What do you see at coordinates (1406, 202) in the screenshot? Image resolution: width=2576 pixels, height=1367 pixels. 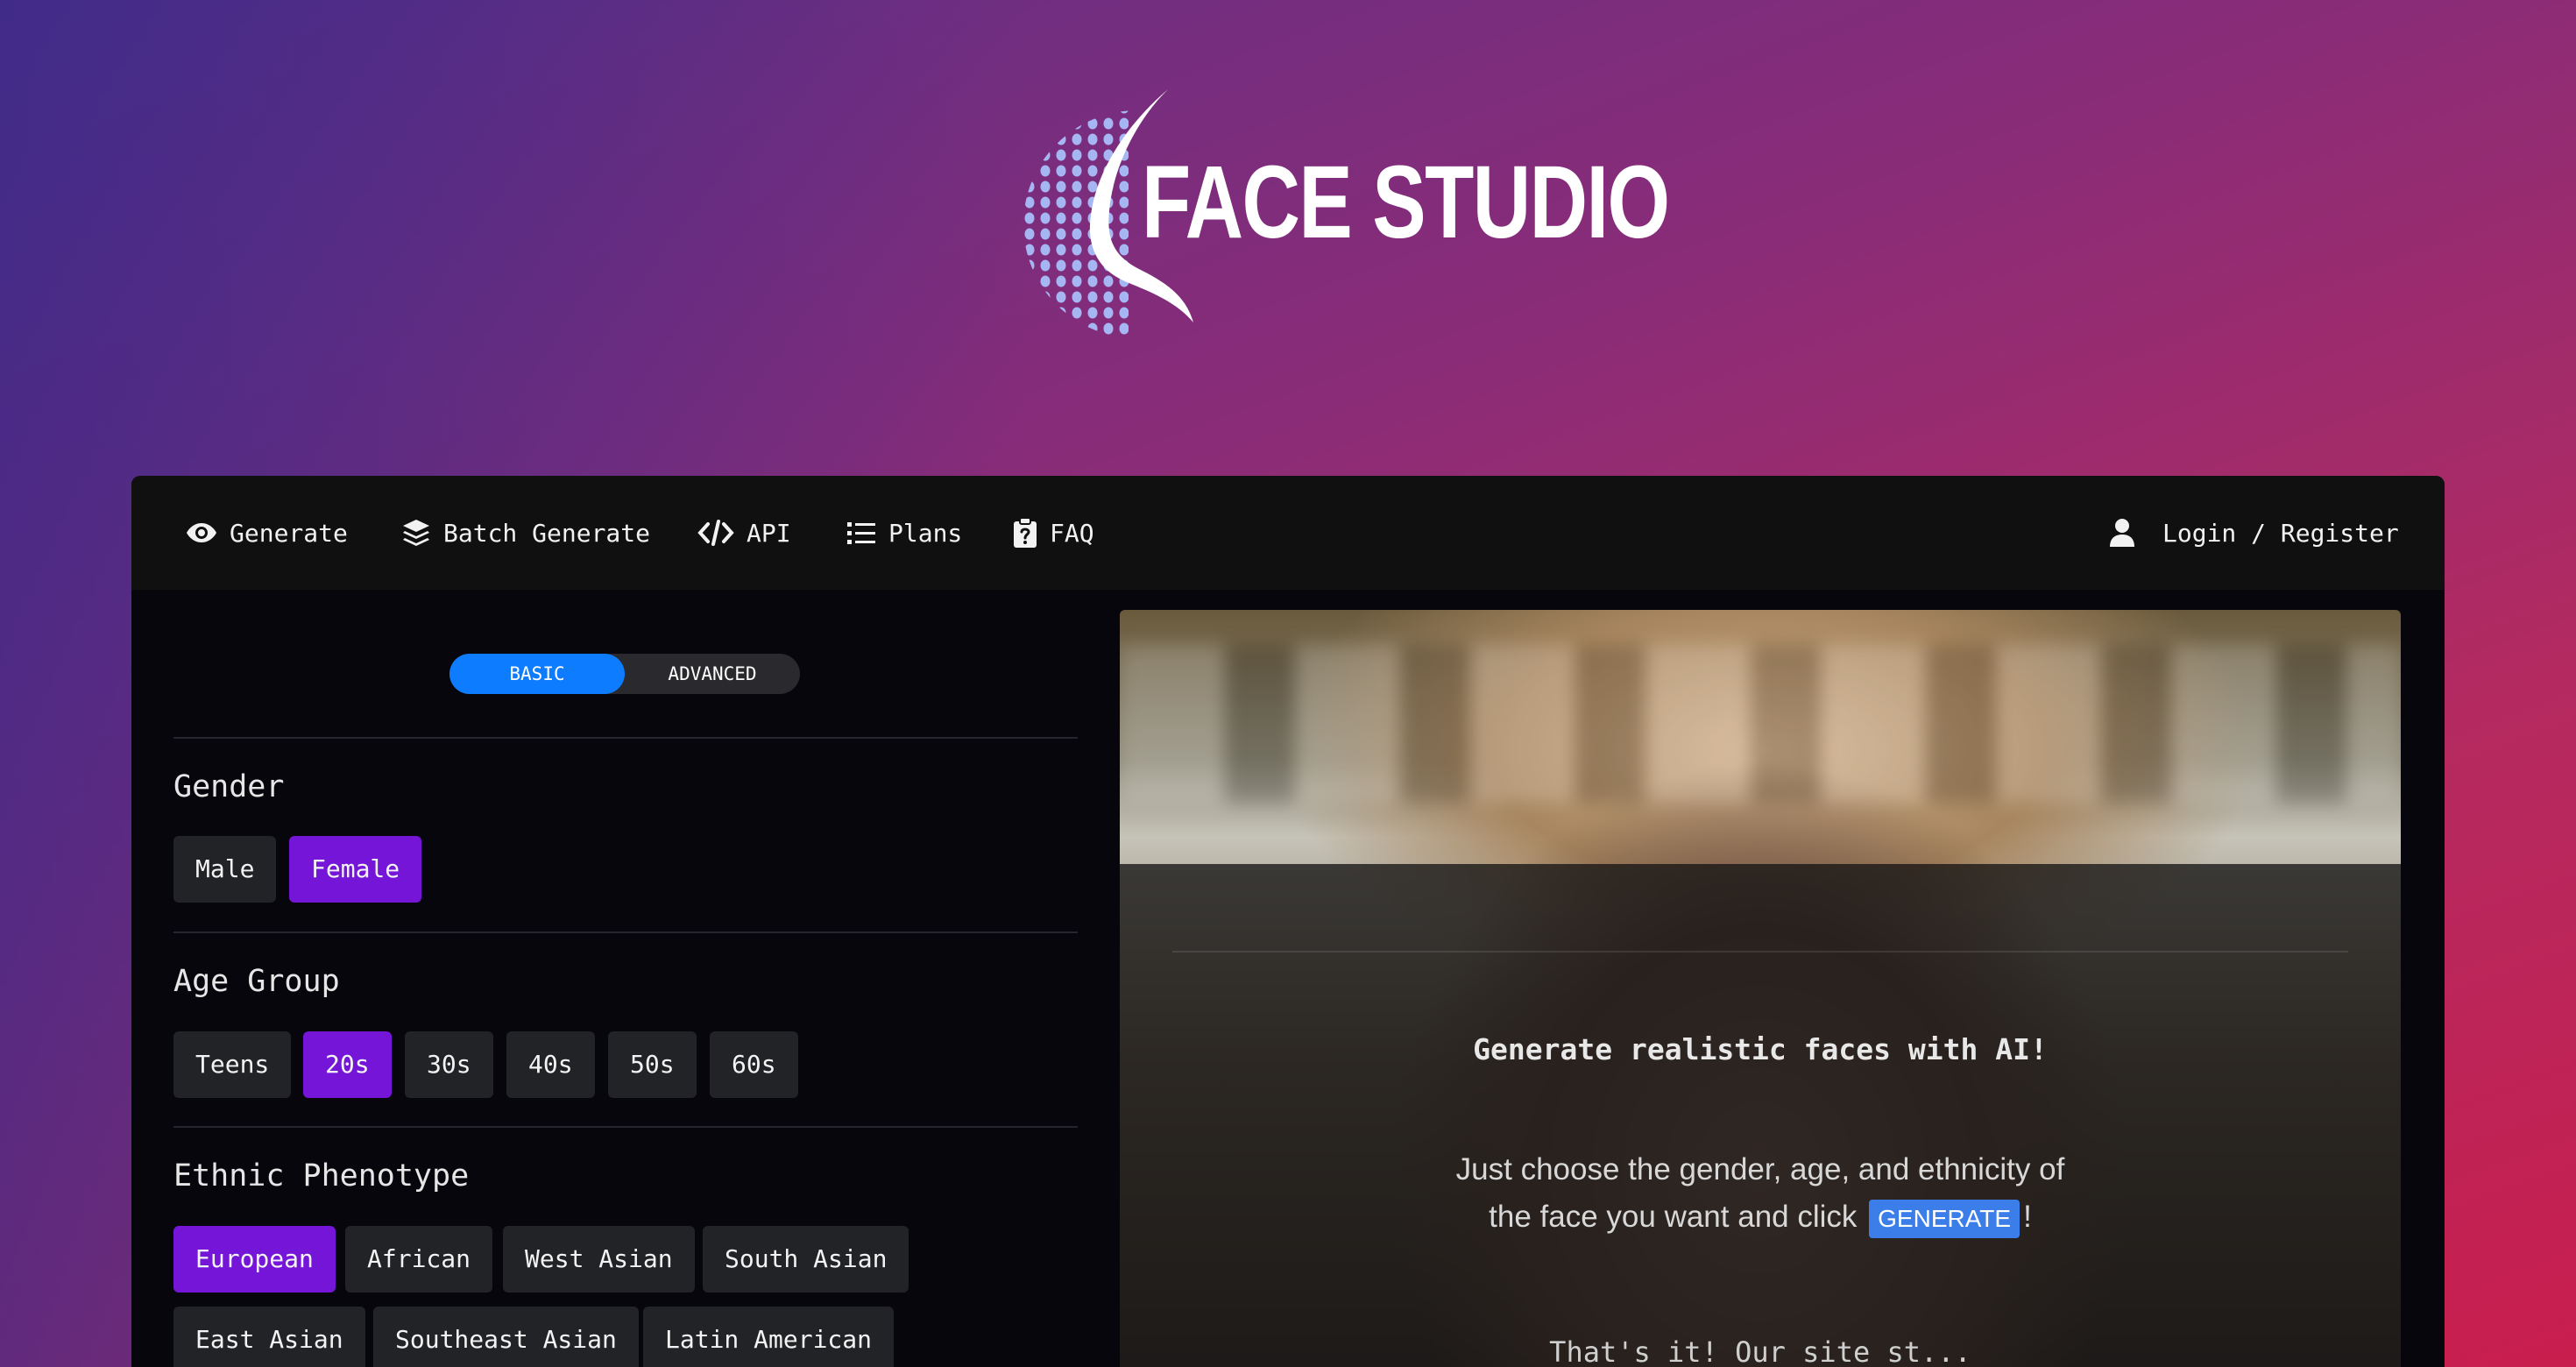 I see `logo-text: FACE STUDIO` at bounding box center [1406, 202].